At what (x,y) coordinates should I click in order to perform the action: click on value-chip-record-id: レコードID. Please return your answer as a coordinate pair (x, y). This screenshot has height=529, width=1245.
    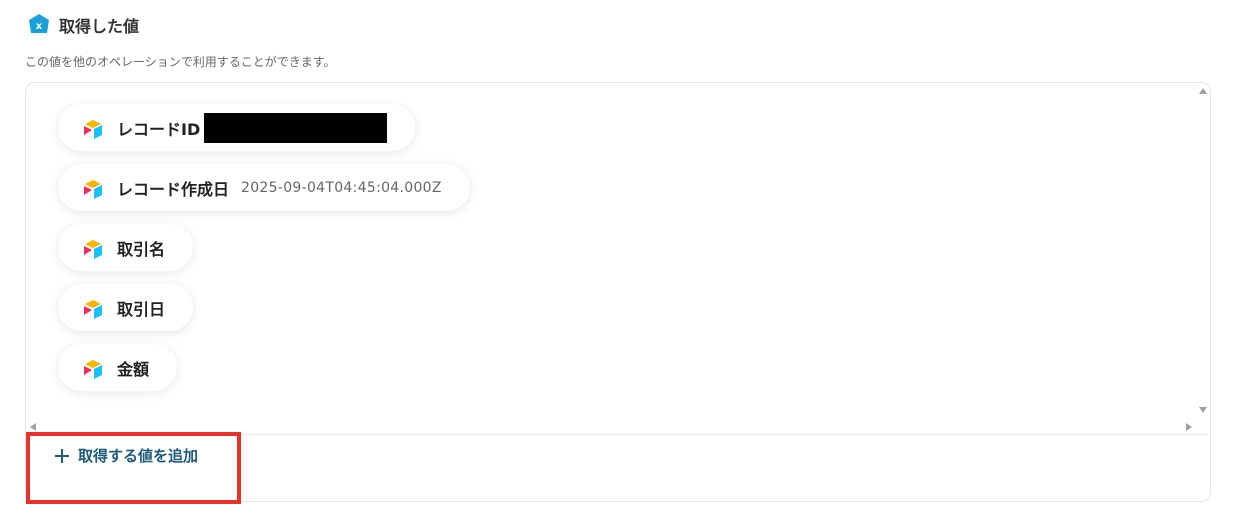
    Looking at the image, I should click on (237, 127).